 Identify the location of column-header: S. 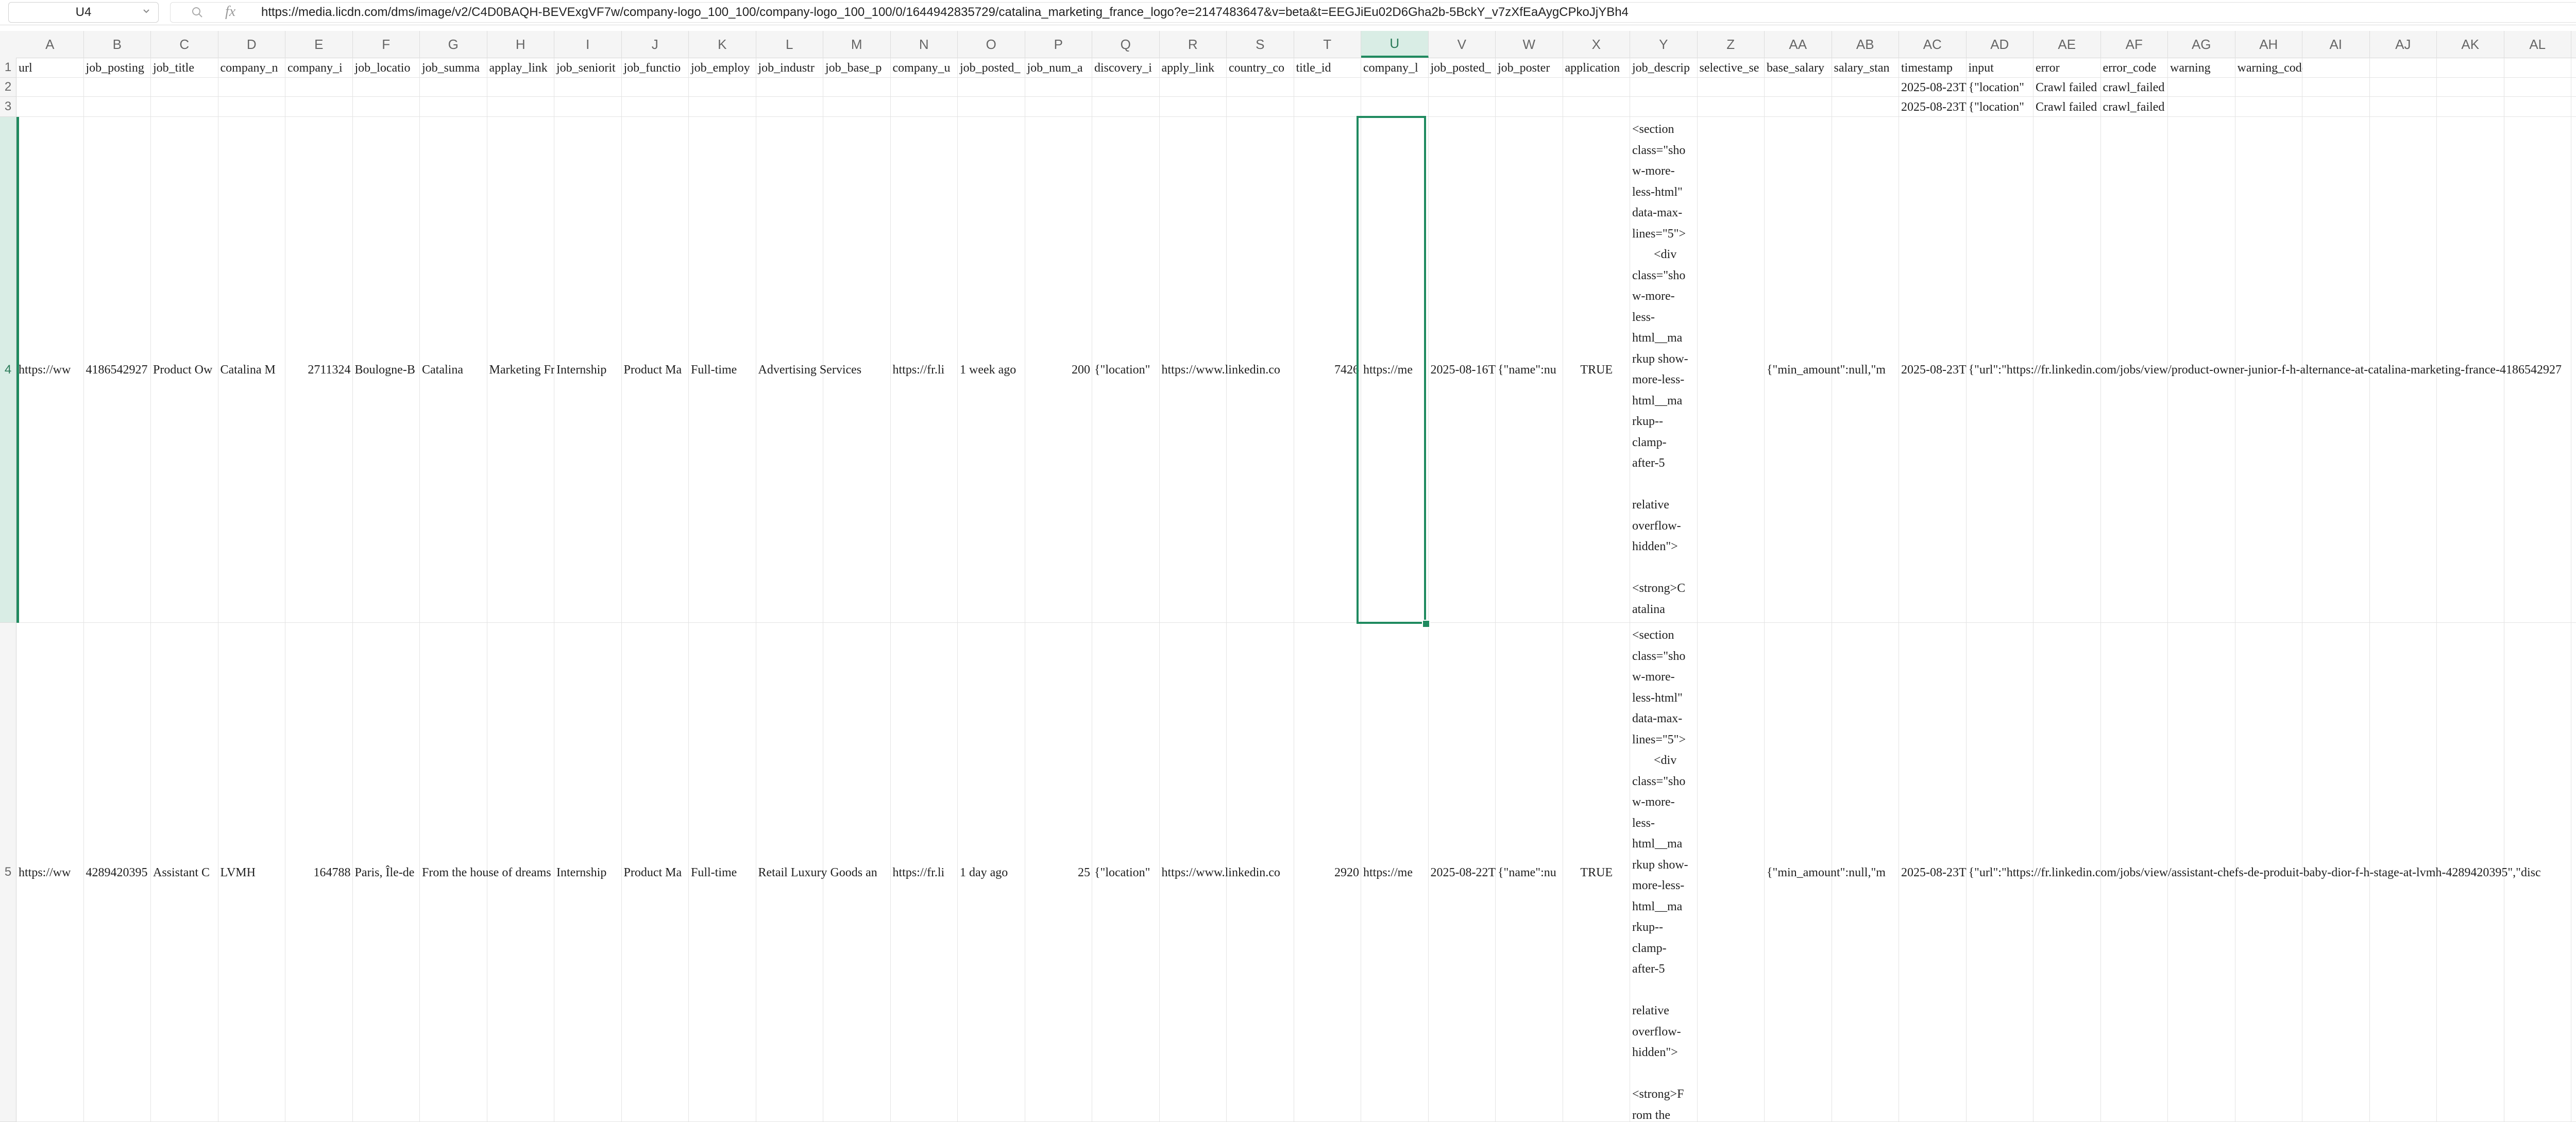
(1261, 44).